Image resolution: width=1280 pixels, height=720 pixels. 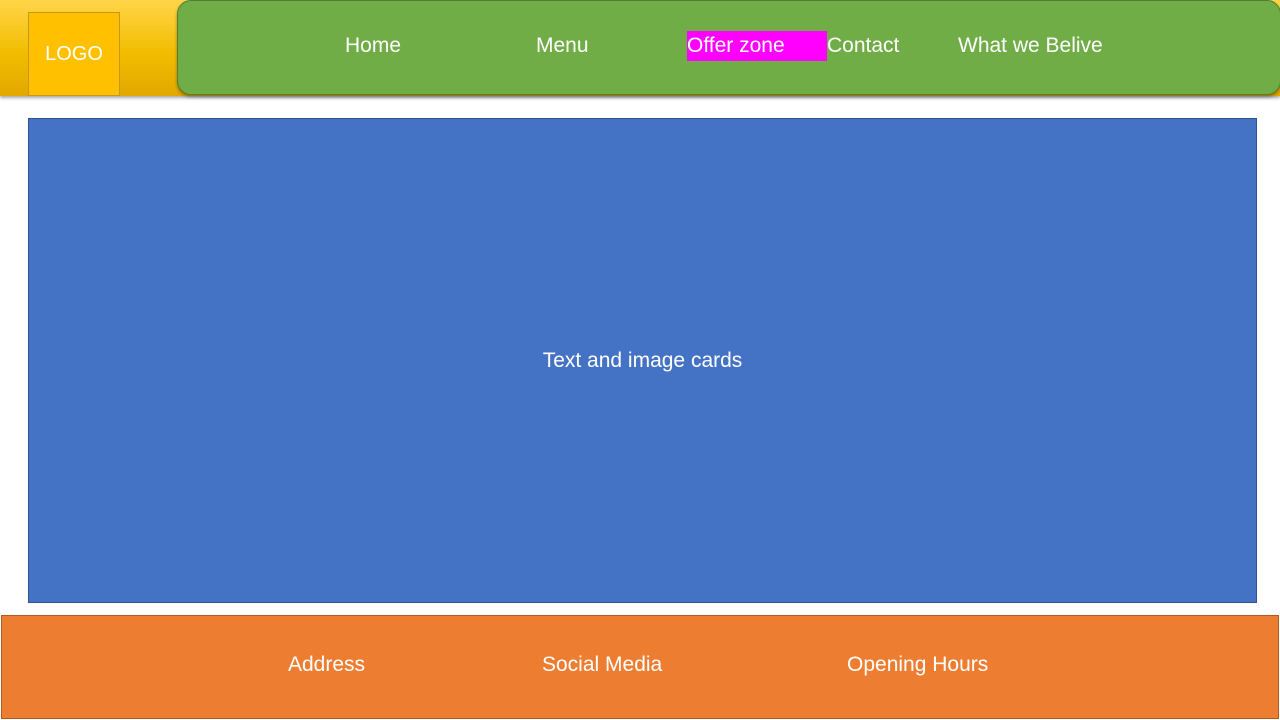 What do you see at coordinates (917, 665) in the screenshot?
I see `footer-opening-hours: Opening Hours` at bounding box center [917, 665].